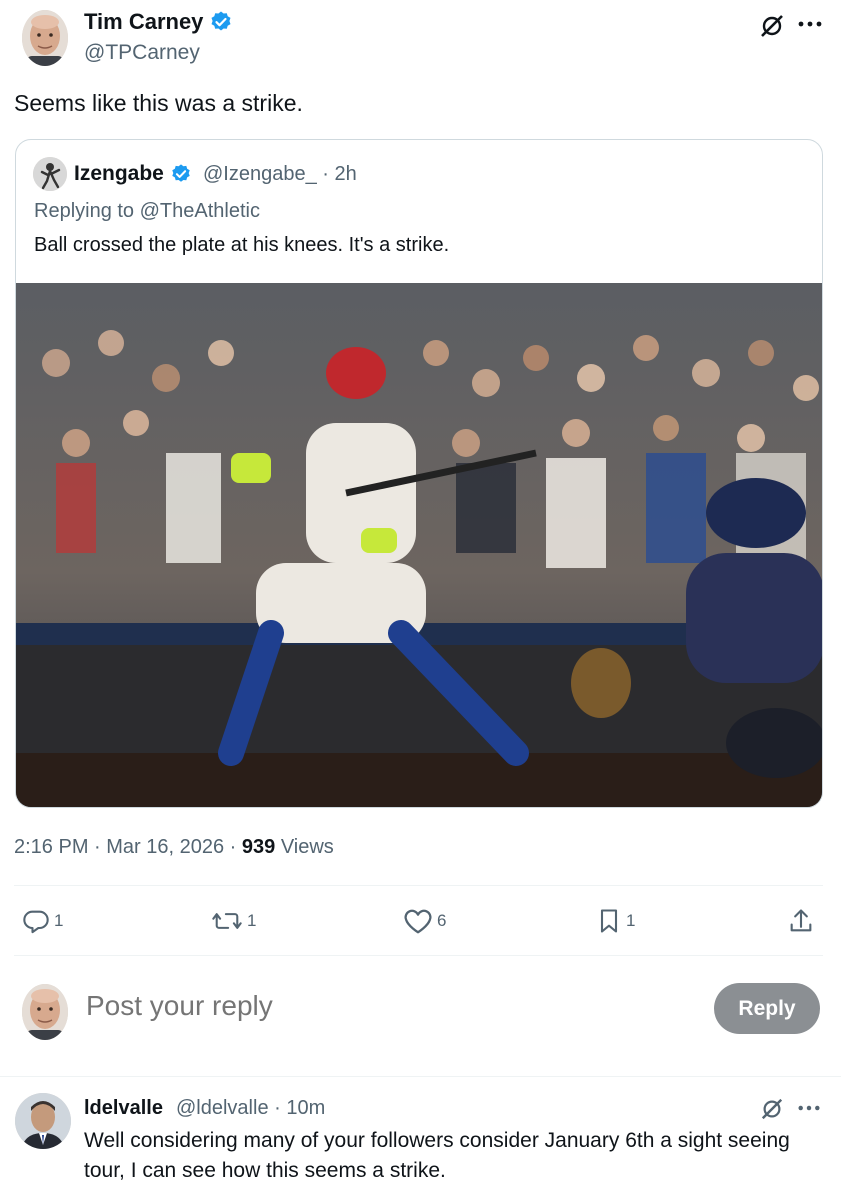  I want to click on reply-author-meta: @ldelvalle · 10m, so click(250, 1108).